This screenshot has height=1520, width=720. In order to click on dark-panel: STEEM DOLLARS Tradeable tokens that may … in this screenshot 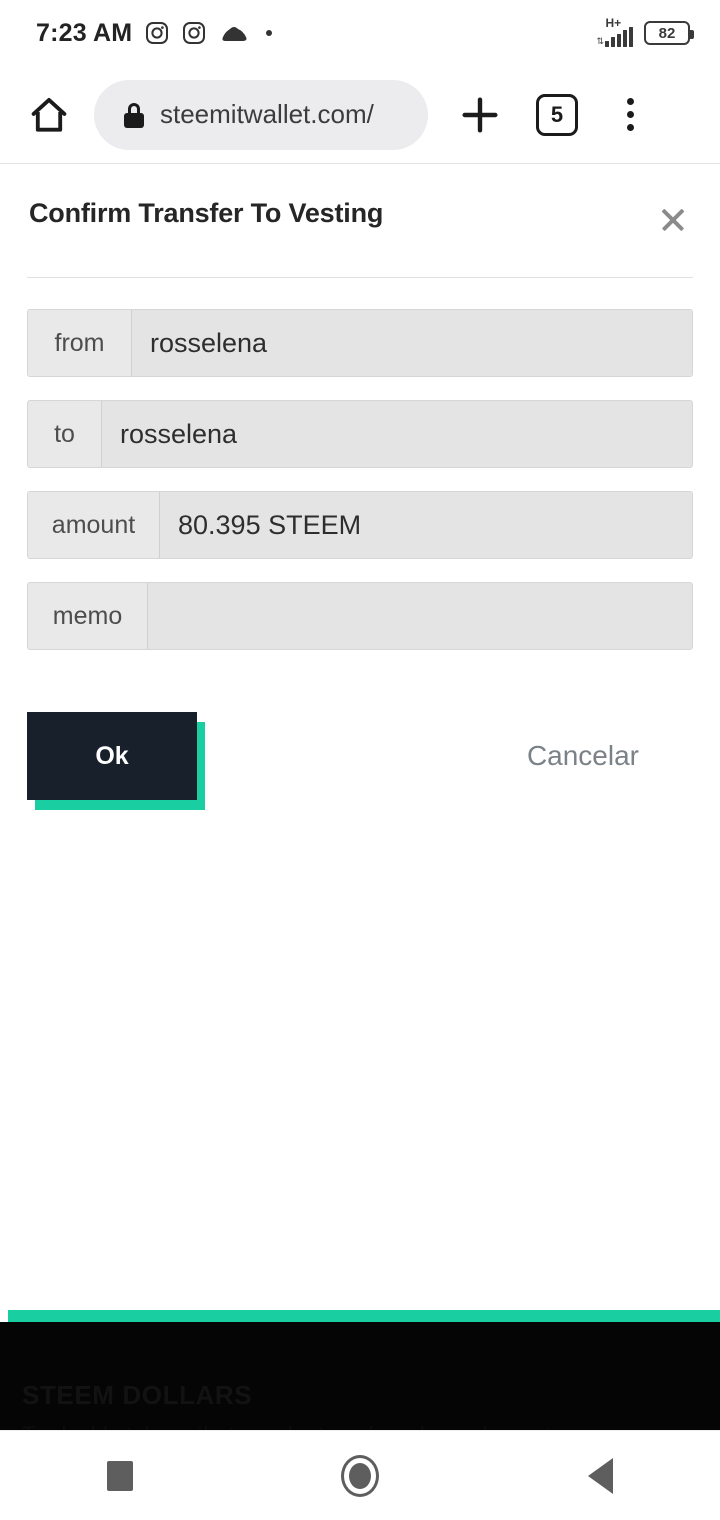, I will do `click(360, 1384)`.